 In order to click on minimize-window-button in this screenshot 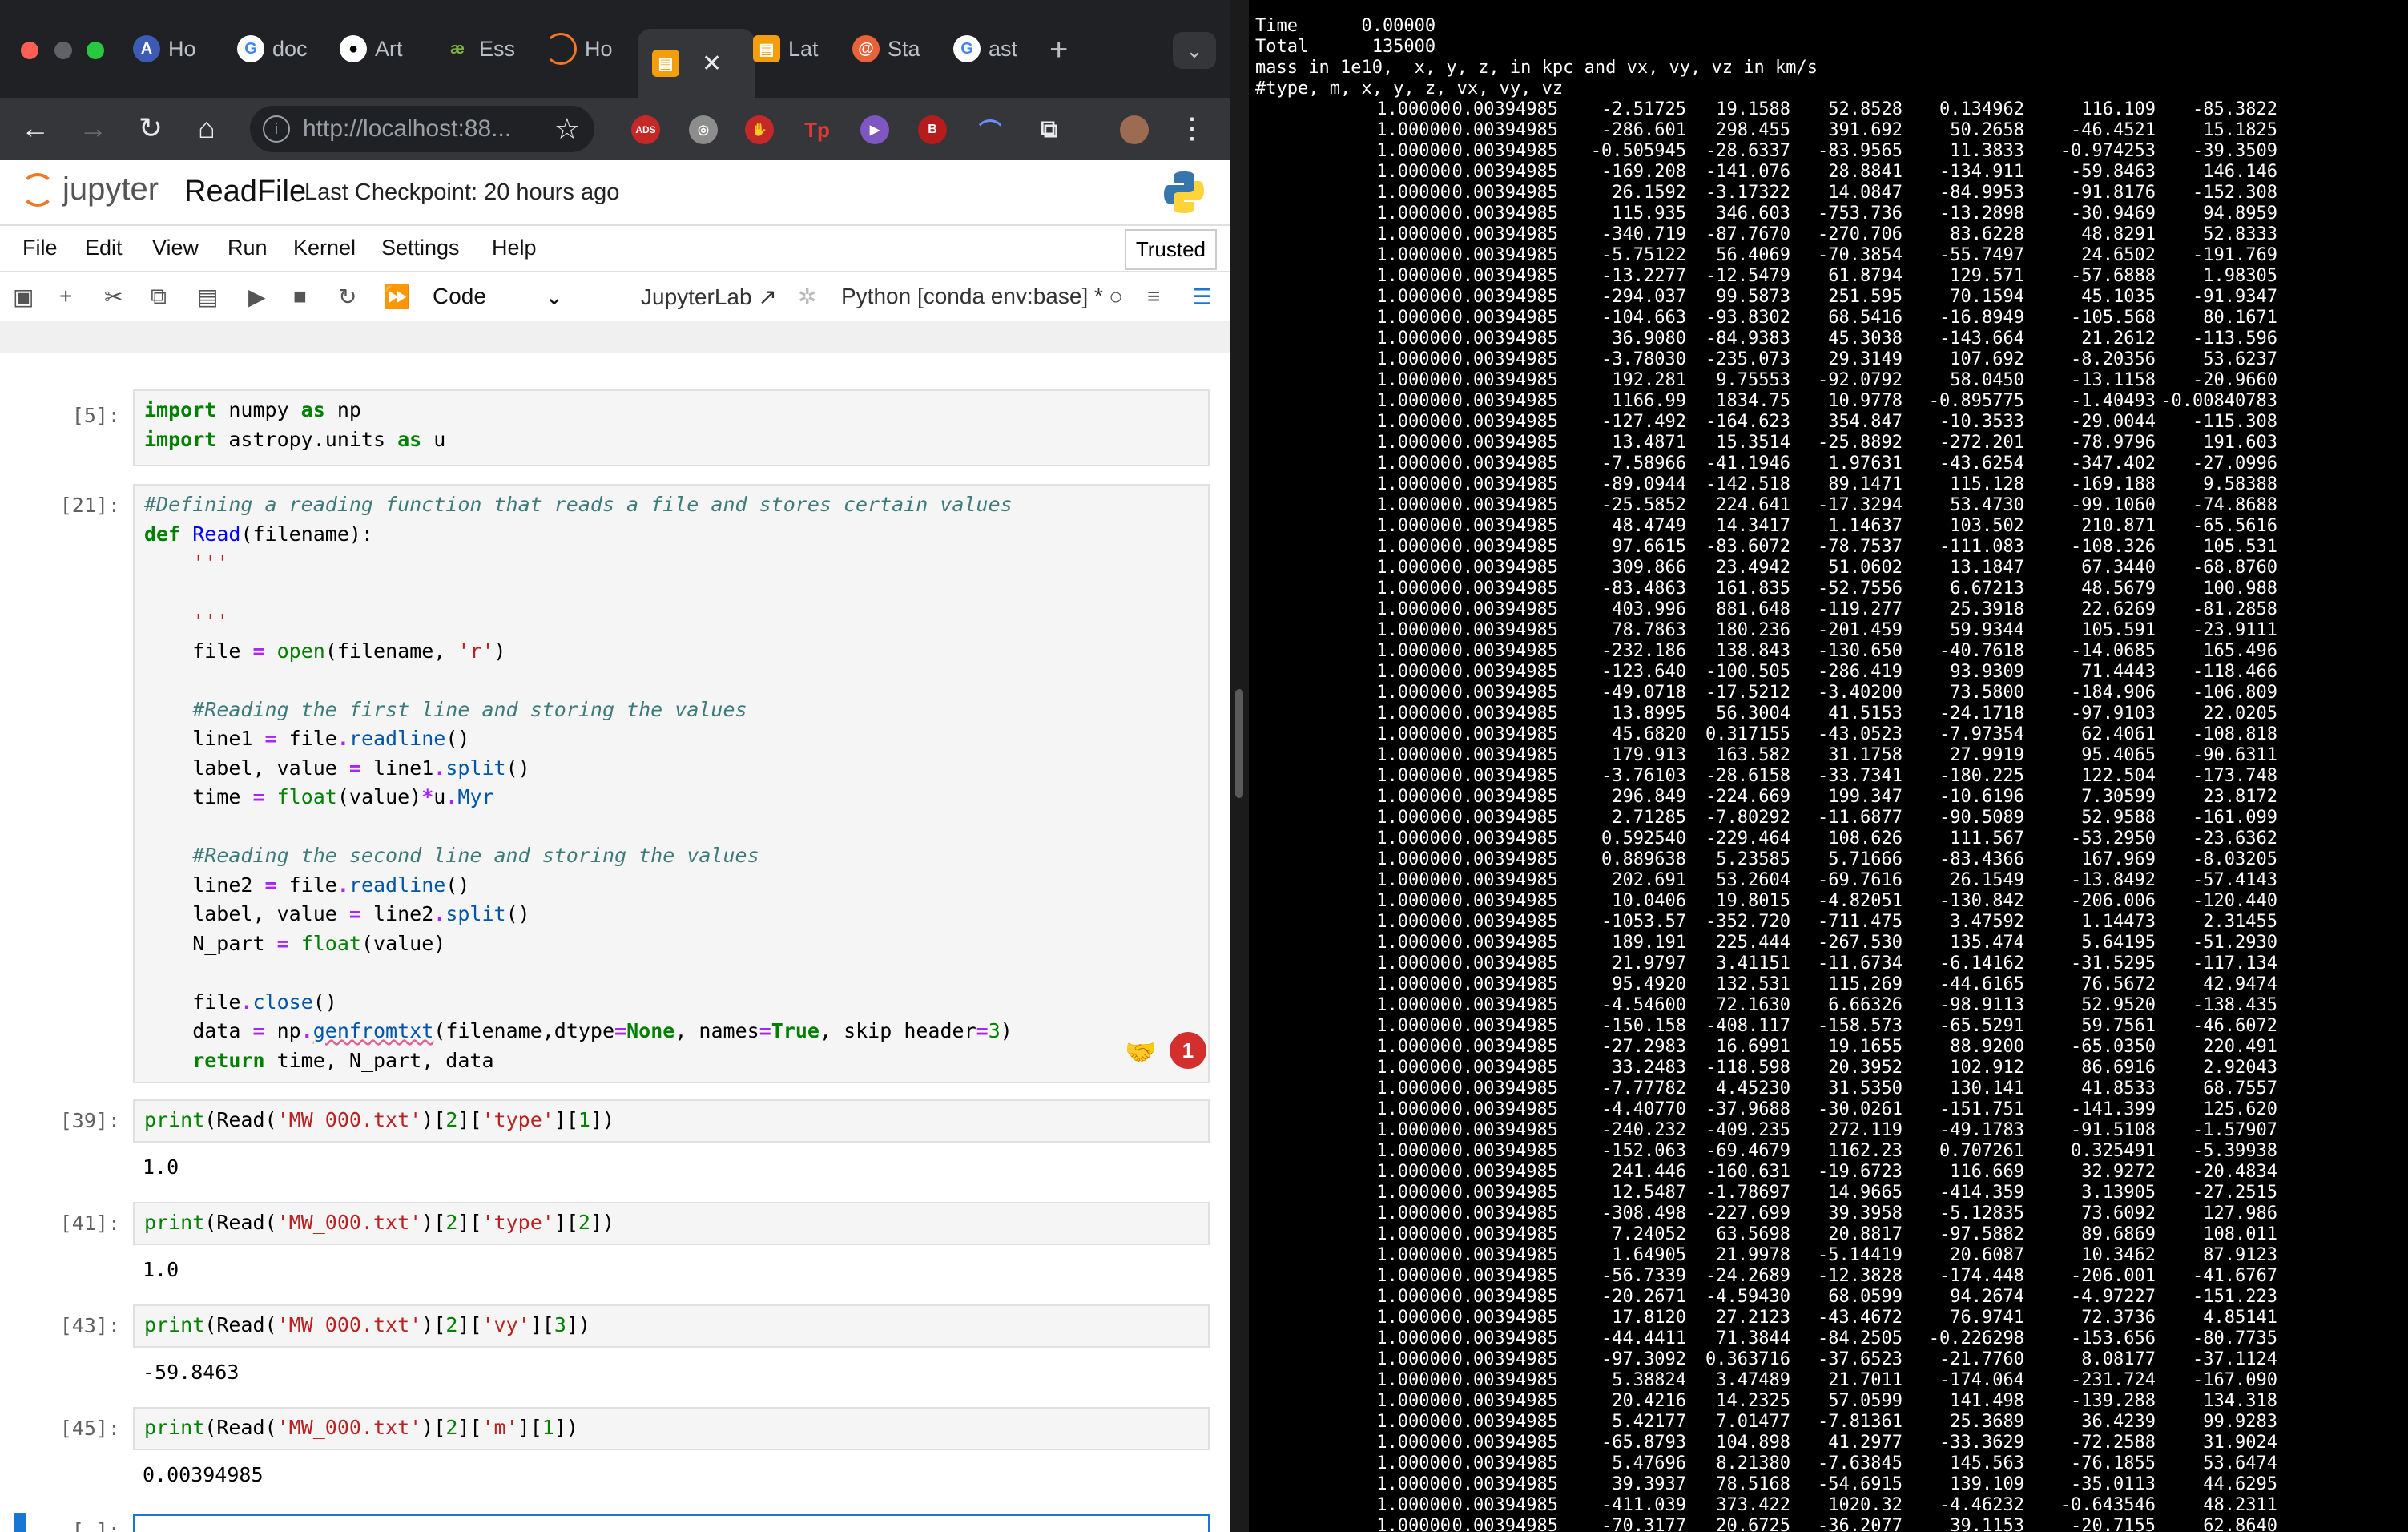, I will do `click(63, 50)`.